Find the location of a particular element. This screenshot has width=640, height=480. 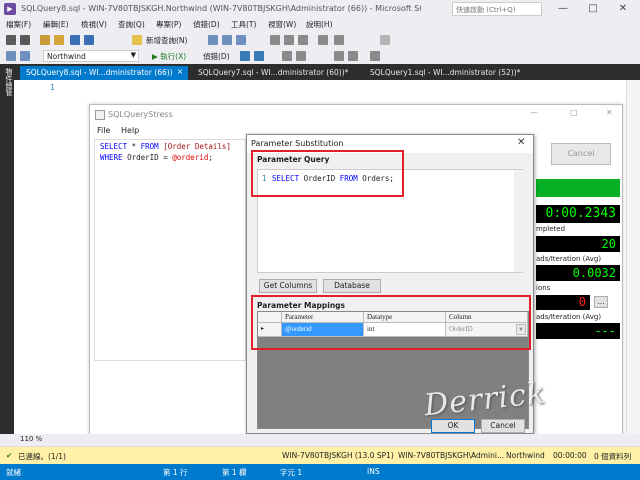

server-name: WIN-7V80TBJSKGH (13.0 SP1) is located at coordinates (338, 455).